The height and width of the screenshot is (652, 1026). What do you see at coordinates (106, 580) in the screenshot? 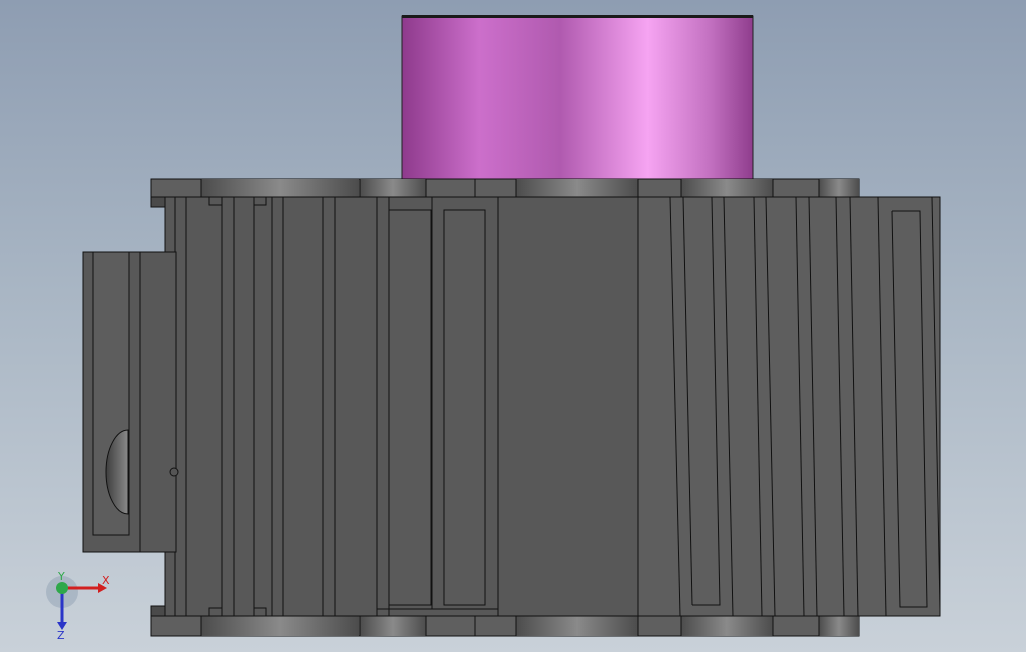
I see `x-axis-label: X` at bounding box center [106, 580].